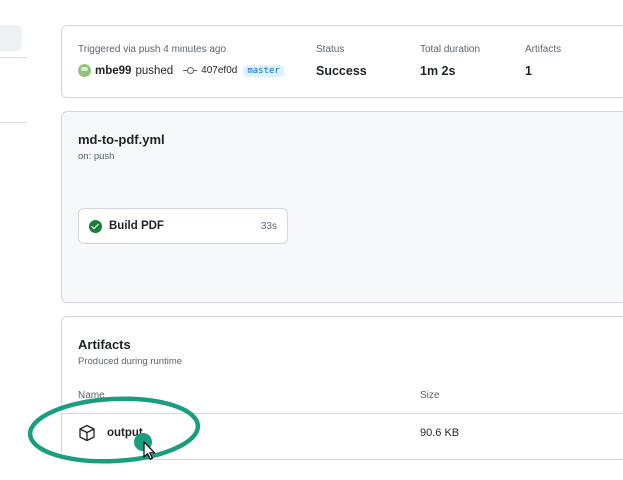 Image resolution: width=623 pixels, height=480 pixels. I want to click on actor-line: mbe99 pushed 407ef0d master, so click(181, 70).